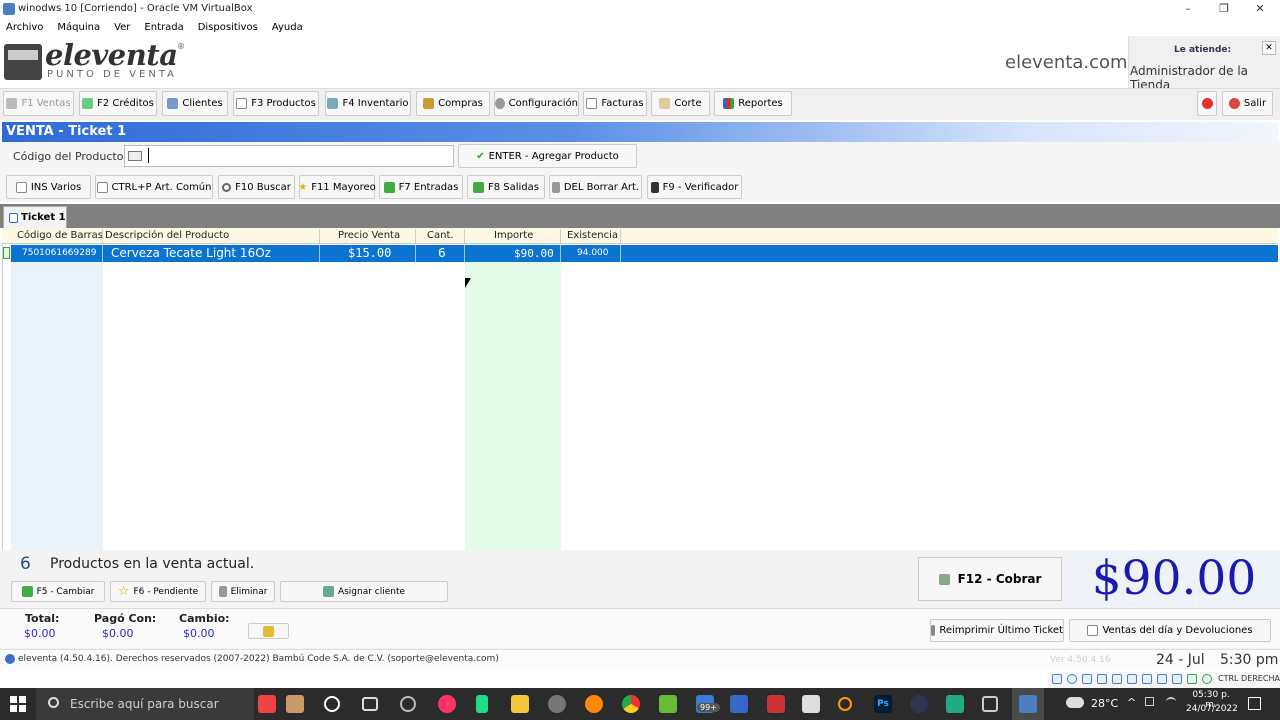 The height and width of the screenshot is (720, 1280). What do you see at coordinates (1104, 703) in the screenshot?
I see `weather-temp: 28°C` at bounding box center [1104, 703].